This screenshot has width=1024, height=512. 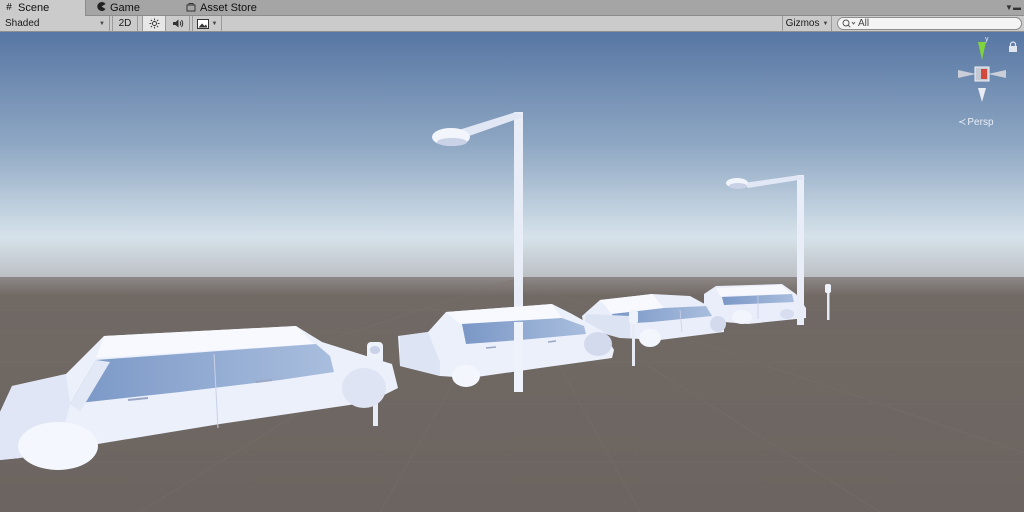 What do you see at coordinates (202, 23) in the screenshot?
I see `image-icon` at bounding box center [202, 23].